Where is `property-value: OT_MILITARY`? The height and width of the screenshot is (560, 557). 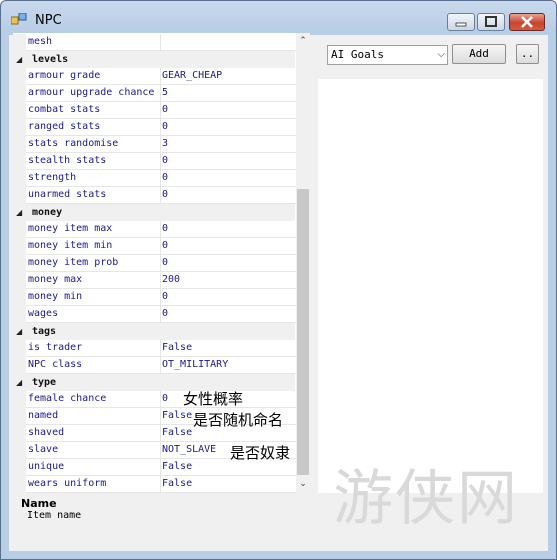 property-value: OT_MILITARY is located at coordinates (228, 365).